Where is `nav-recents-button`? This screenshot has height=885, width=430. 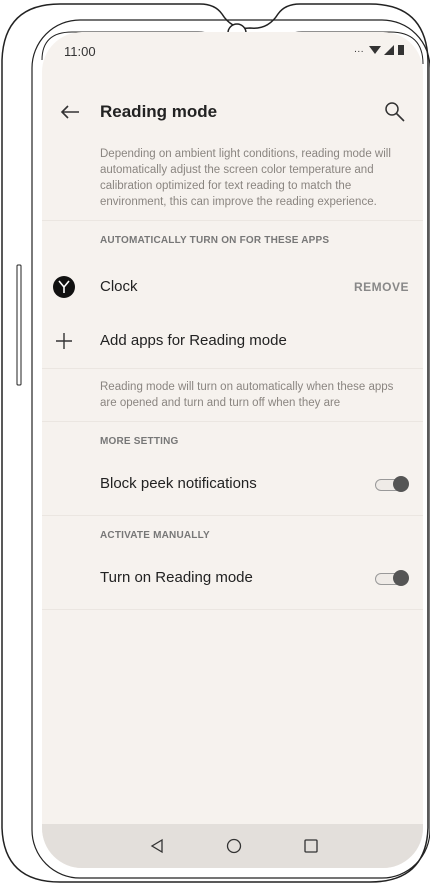 nav-recents-button is located at coordinates (311, 846).